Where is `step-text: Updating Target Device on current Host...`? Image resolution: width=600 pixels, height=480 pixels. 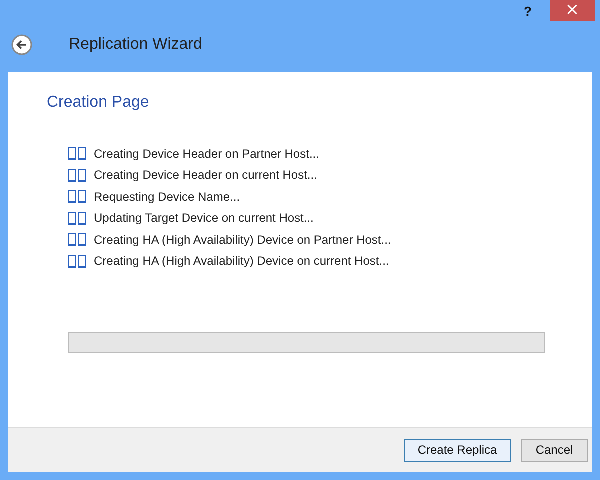 step-text: Updating Target Device on current Host... is located at coordinates (204, 218).